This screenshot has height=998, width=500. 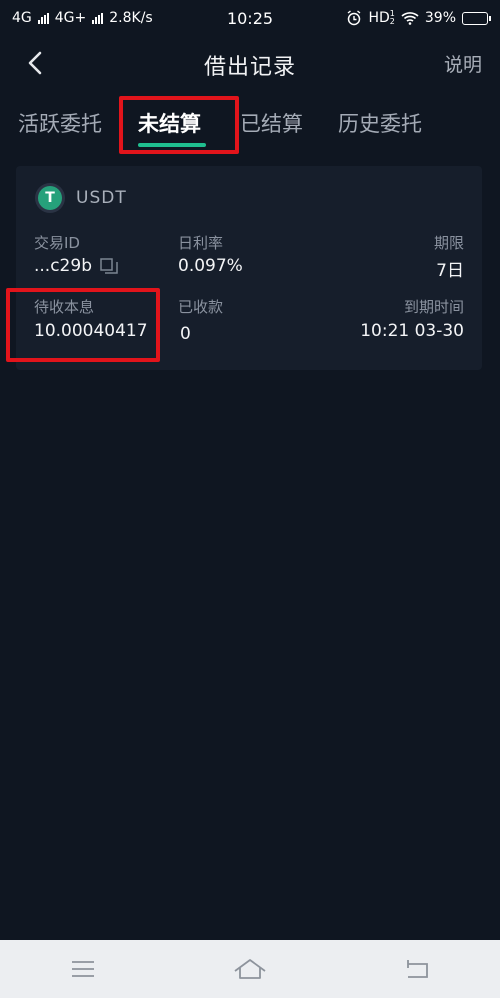 I want to click on chevron-left-icon, so click(x=35, y=63).